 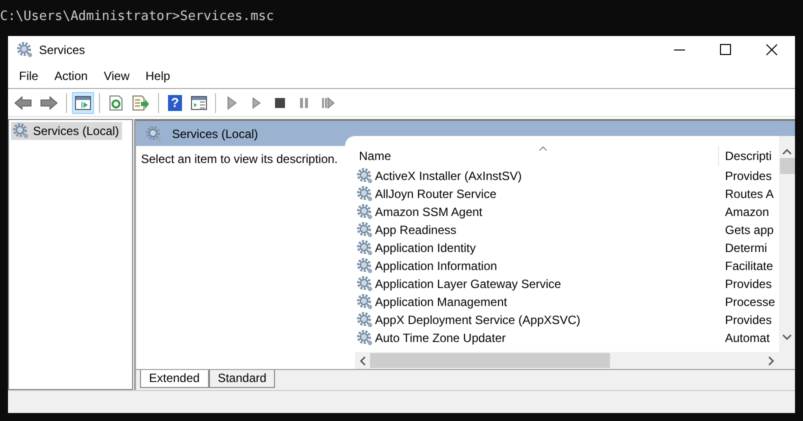 What do you see at coordinates (215, 133) in the screenshot?
I see `pane-title: Services (Local)` at bounding box center [215, 133].